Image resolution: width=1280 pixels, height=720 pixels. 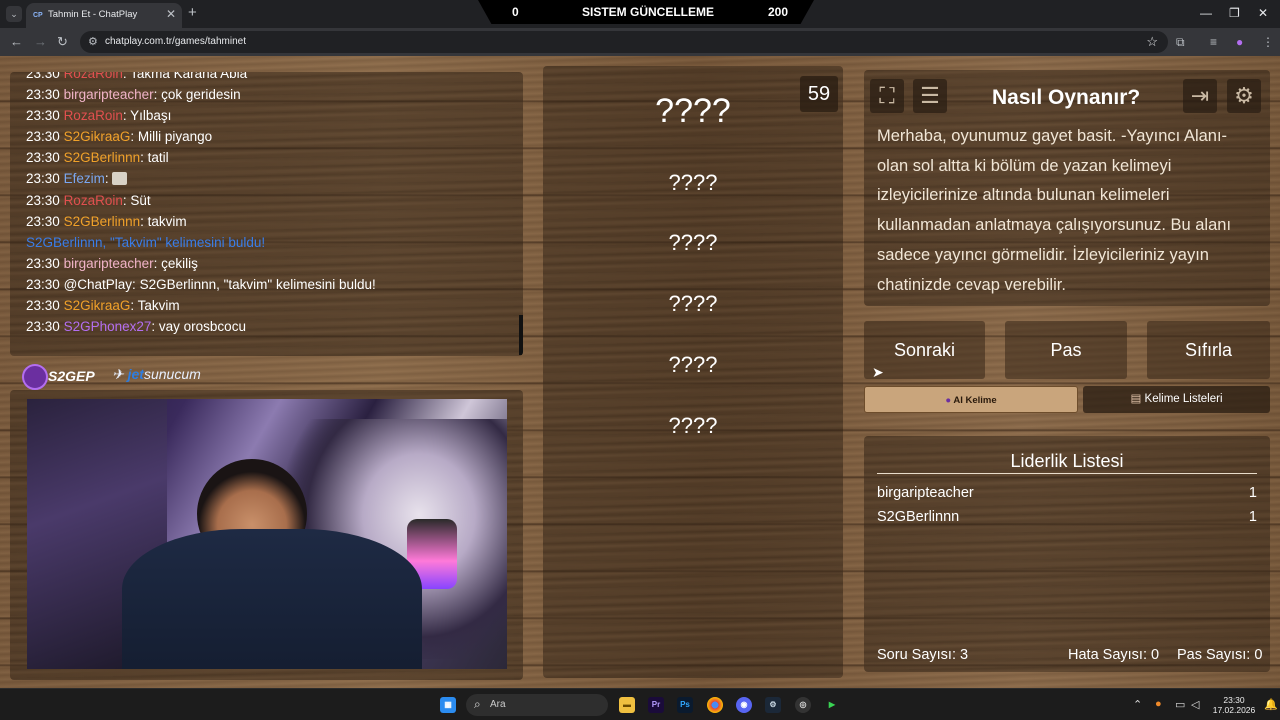 What do you see at coordinates (167, 221) in the screenshot?
I see `chat-text: takvim` at bounding box center [167, 221].